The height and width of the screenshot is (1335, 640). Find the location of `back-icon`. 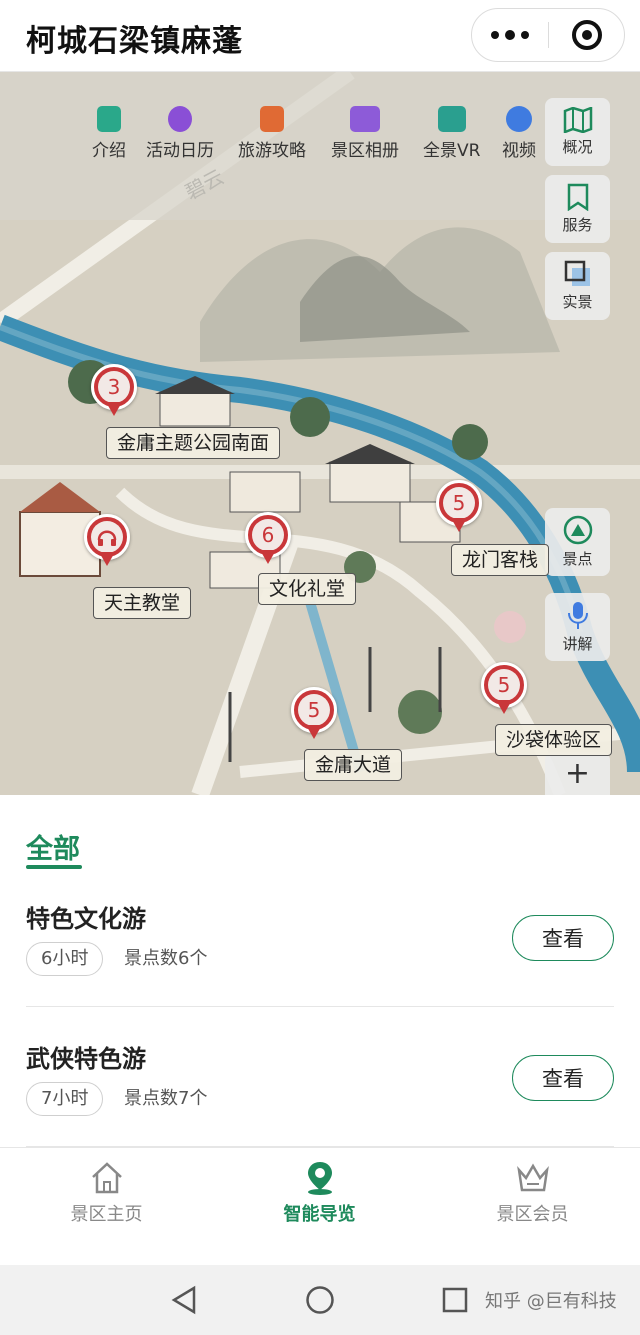

back-icon is located at coordinates (184, 1300).